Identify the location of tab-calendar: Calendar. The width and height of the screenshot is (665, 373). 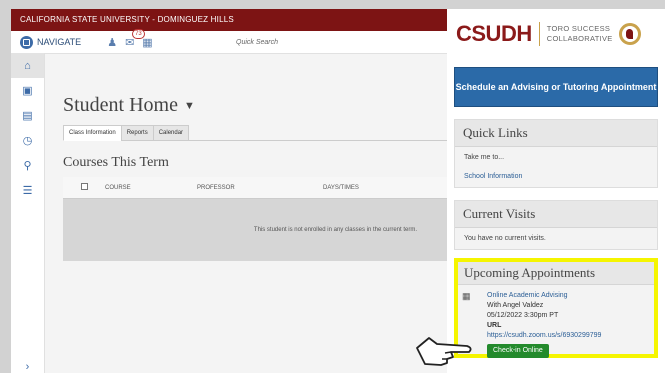
(171, 133).